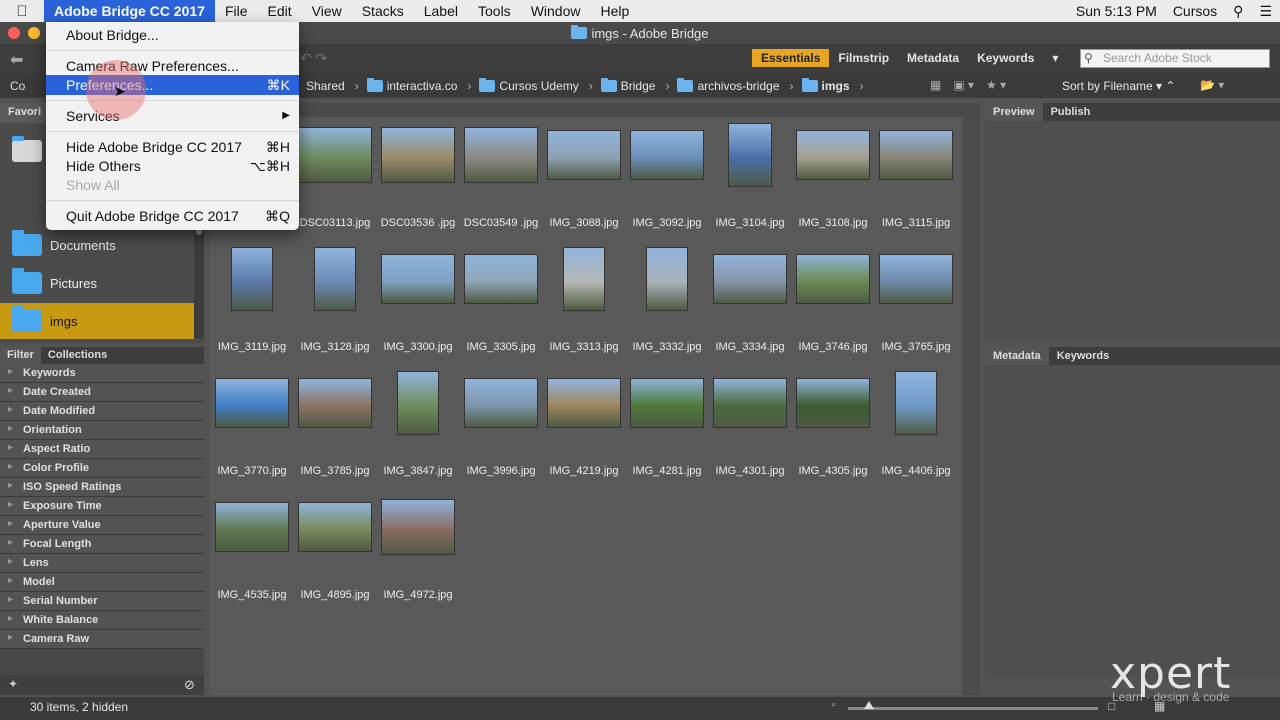 This screenshot has width=1280, height=720. I want to click on thumbnail-item: IMG_3108.jpg, so click(833, 176).